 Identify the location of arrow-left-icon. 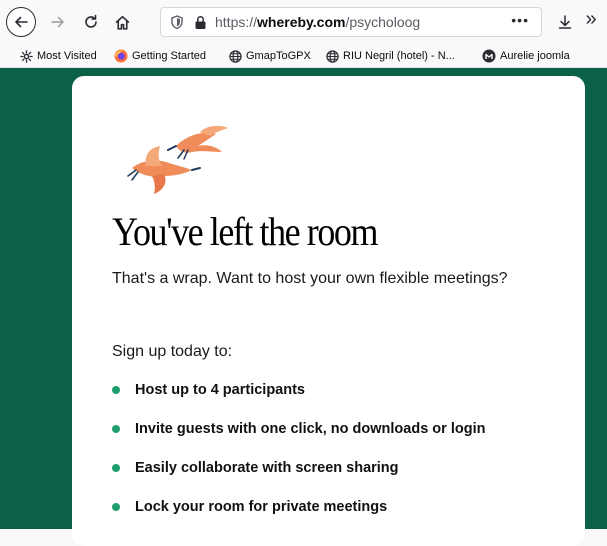
(21, 22).